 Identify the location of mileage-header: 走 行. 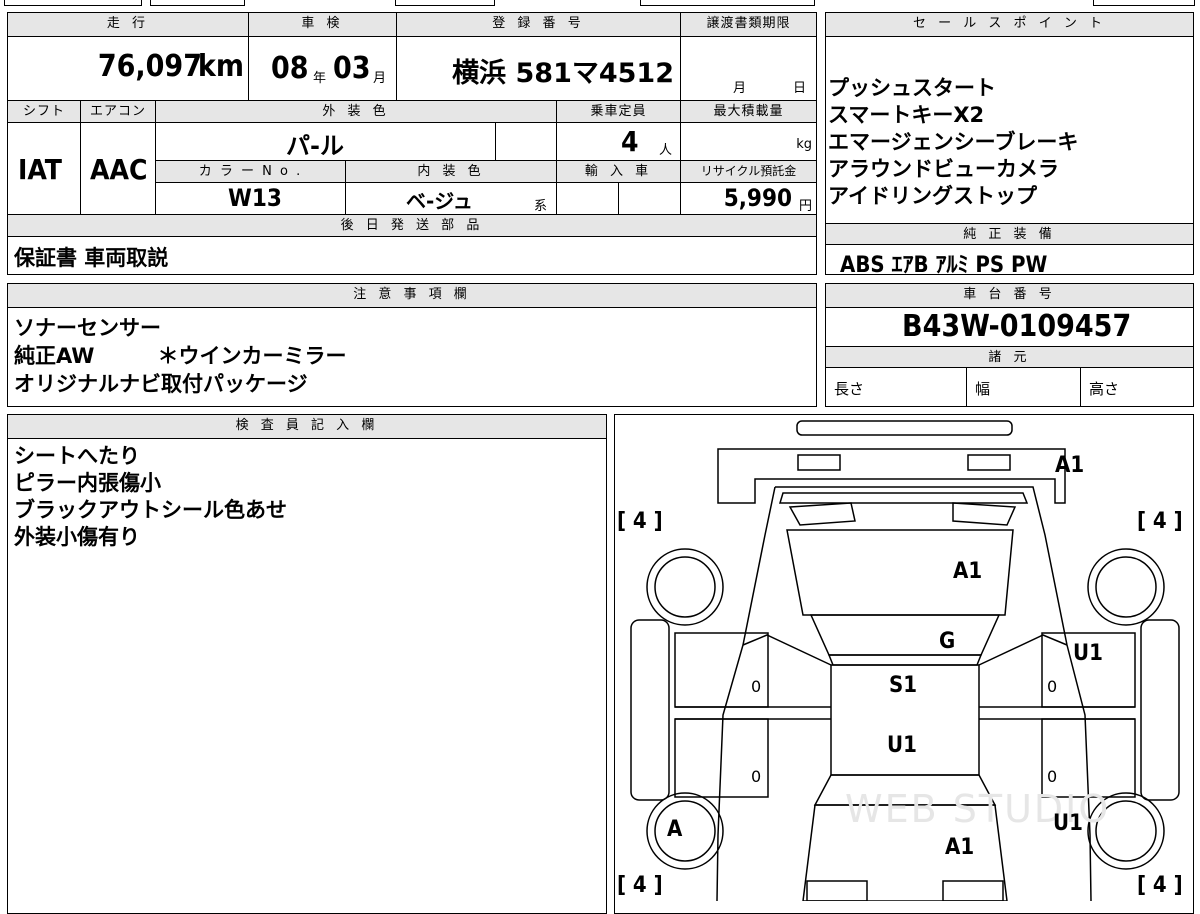
(128, 25).